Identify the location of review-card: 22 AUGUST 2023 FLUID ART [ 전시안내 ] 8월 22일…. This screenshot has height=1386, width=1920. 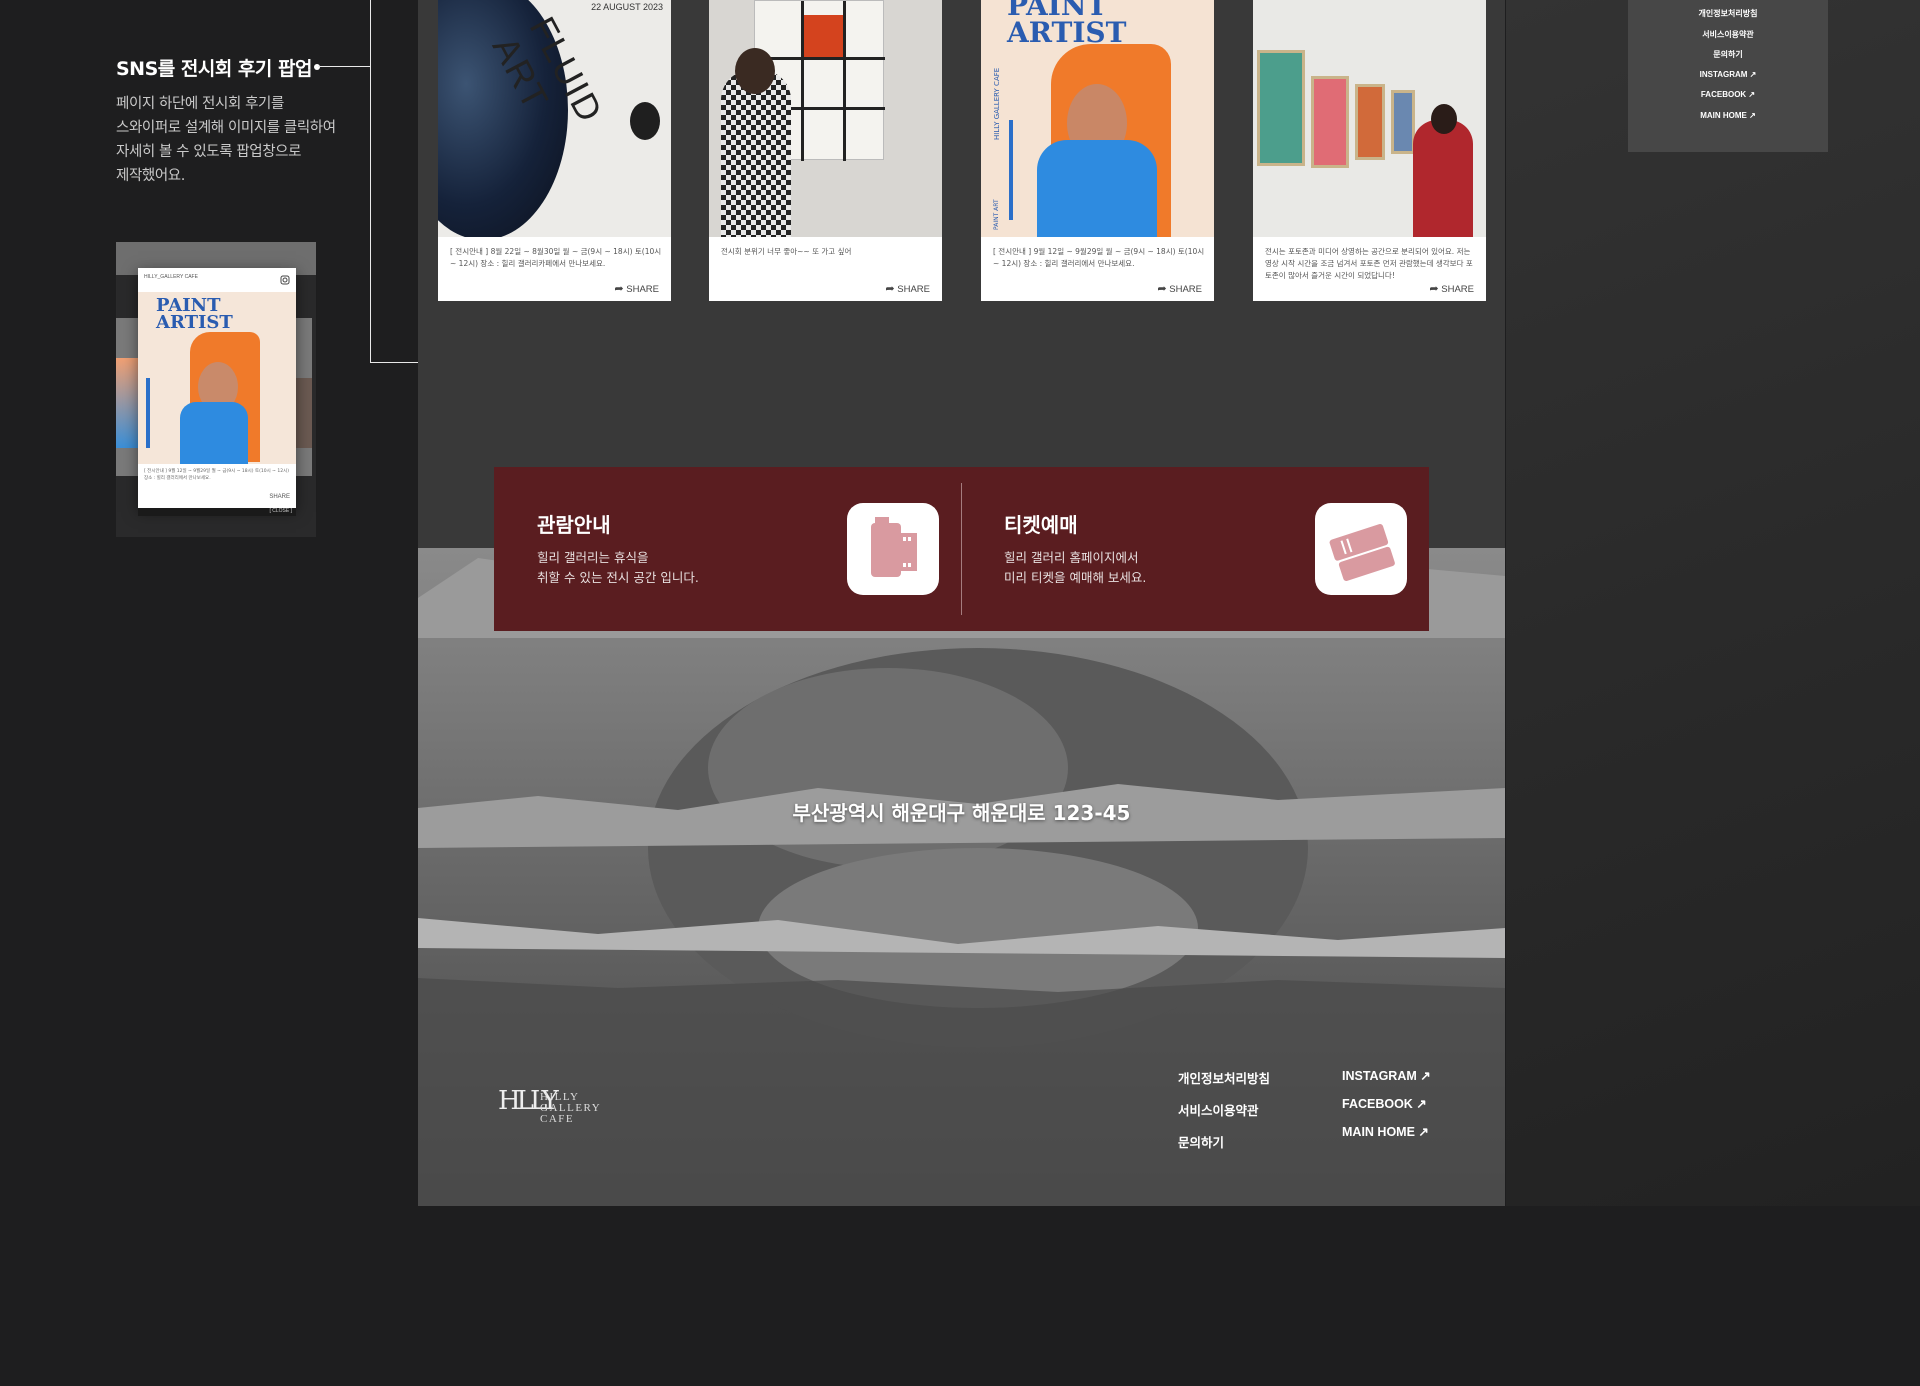
(554, 150).